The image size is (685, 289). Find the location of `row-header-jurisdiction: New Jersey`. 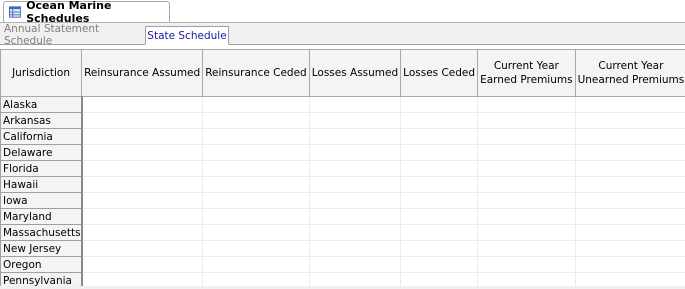

row-header-jurisdiction: New Jersey is located at coordinates (41, 248).